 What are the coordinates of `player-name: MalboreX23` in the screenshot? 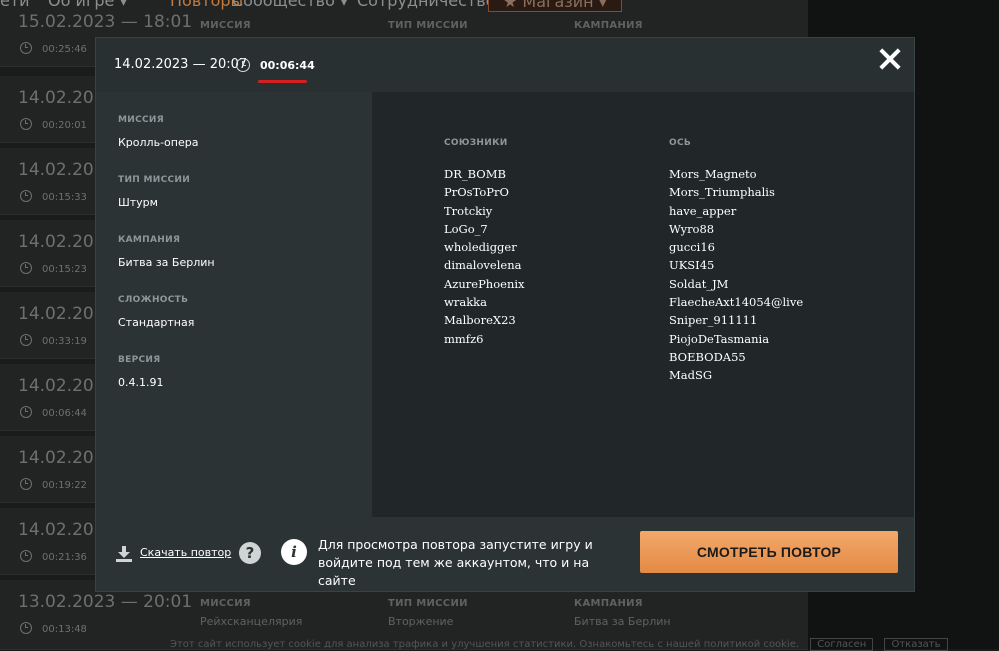 It's located at (480, 320).